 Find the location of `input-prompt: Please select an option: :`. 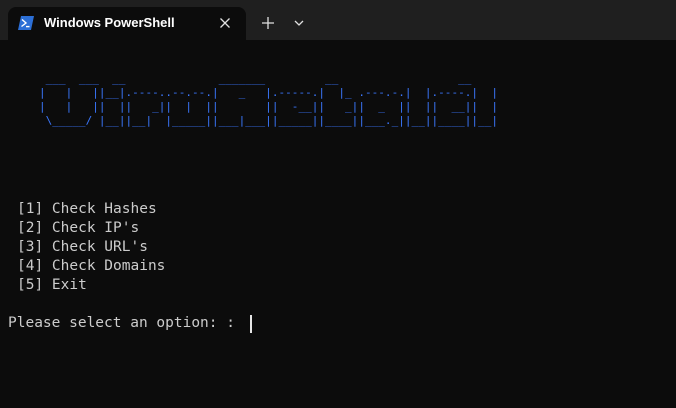

input-prompt: Please select an option: : is located at coordinates (121, 323).